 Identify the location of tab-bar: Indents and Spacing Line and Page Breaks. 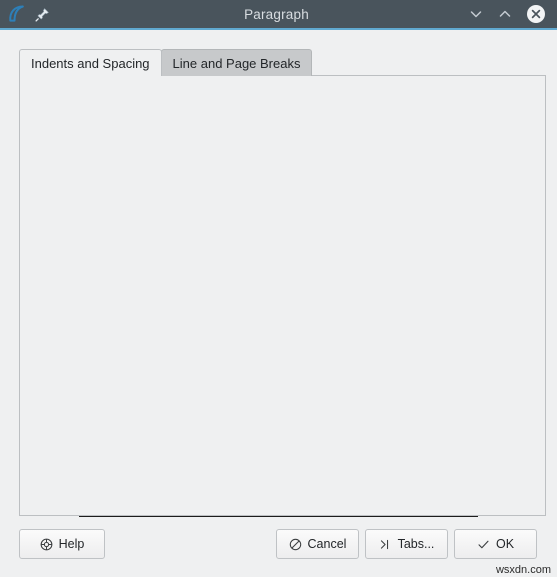
(166, 62).